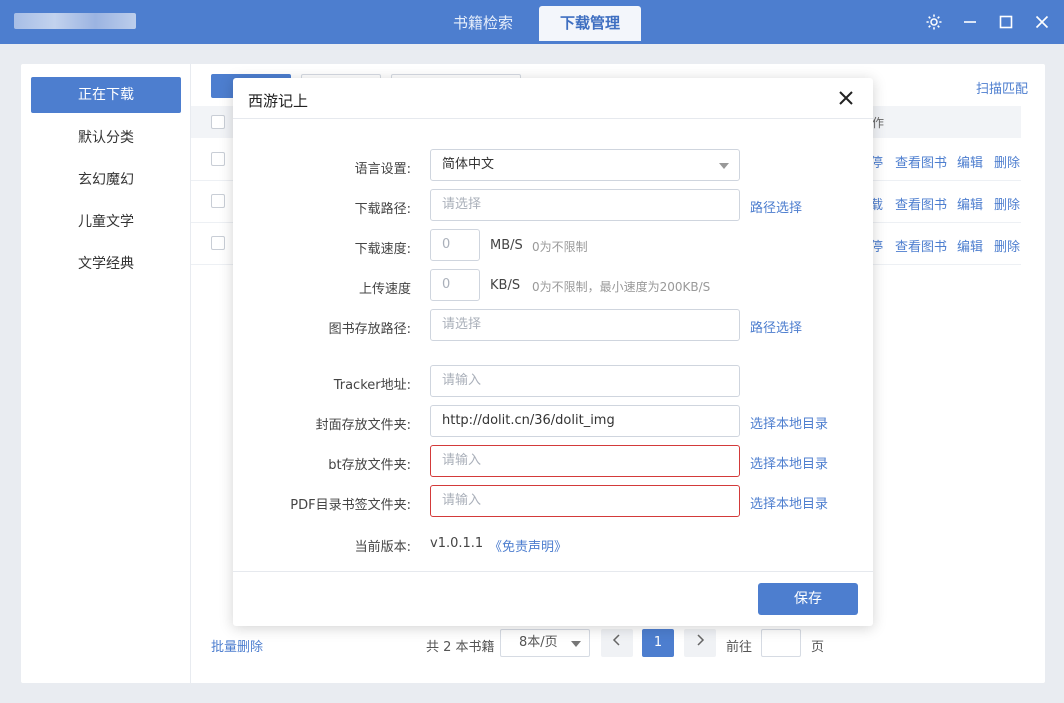 The width and height of the screenshot is (1064, 703). What do you see at coordinates (106, 180) in the screenshot?
I see `sidebar-item-fantasy: 玄幻魔幻` at bounding box center [106, 180].